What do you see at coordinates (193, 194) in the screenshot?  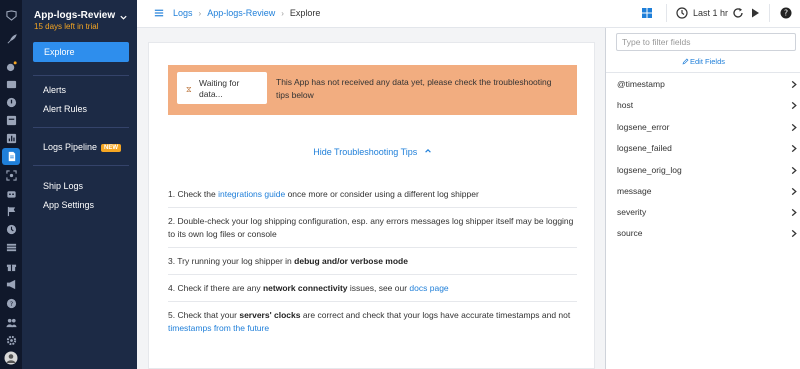 I see `tip-text: 1. Check the` at bounding box center [193, 194].